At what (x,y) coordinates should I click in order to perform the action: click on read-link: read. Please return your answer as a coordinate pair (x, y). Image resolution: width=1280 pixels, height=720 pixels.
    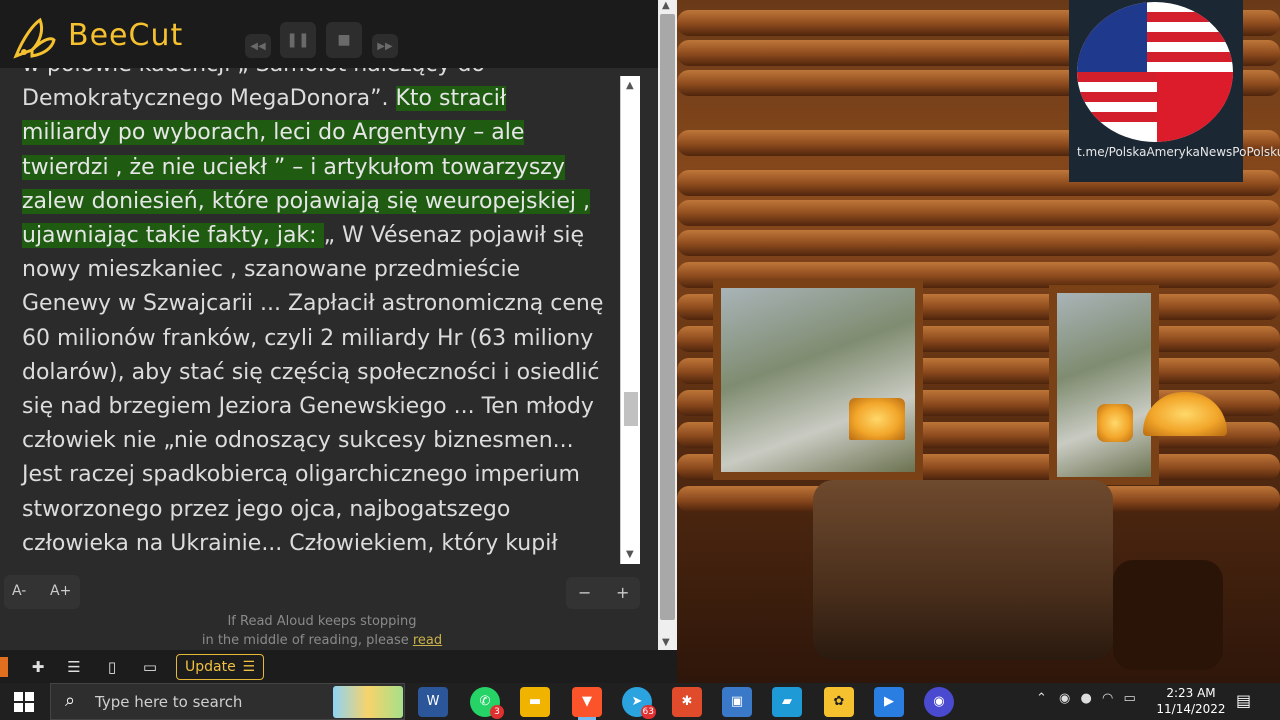
    Looking at the image, I should click on (427, 640).